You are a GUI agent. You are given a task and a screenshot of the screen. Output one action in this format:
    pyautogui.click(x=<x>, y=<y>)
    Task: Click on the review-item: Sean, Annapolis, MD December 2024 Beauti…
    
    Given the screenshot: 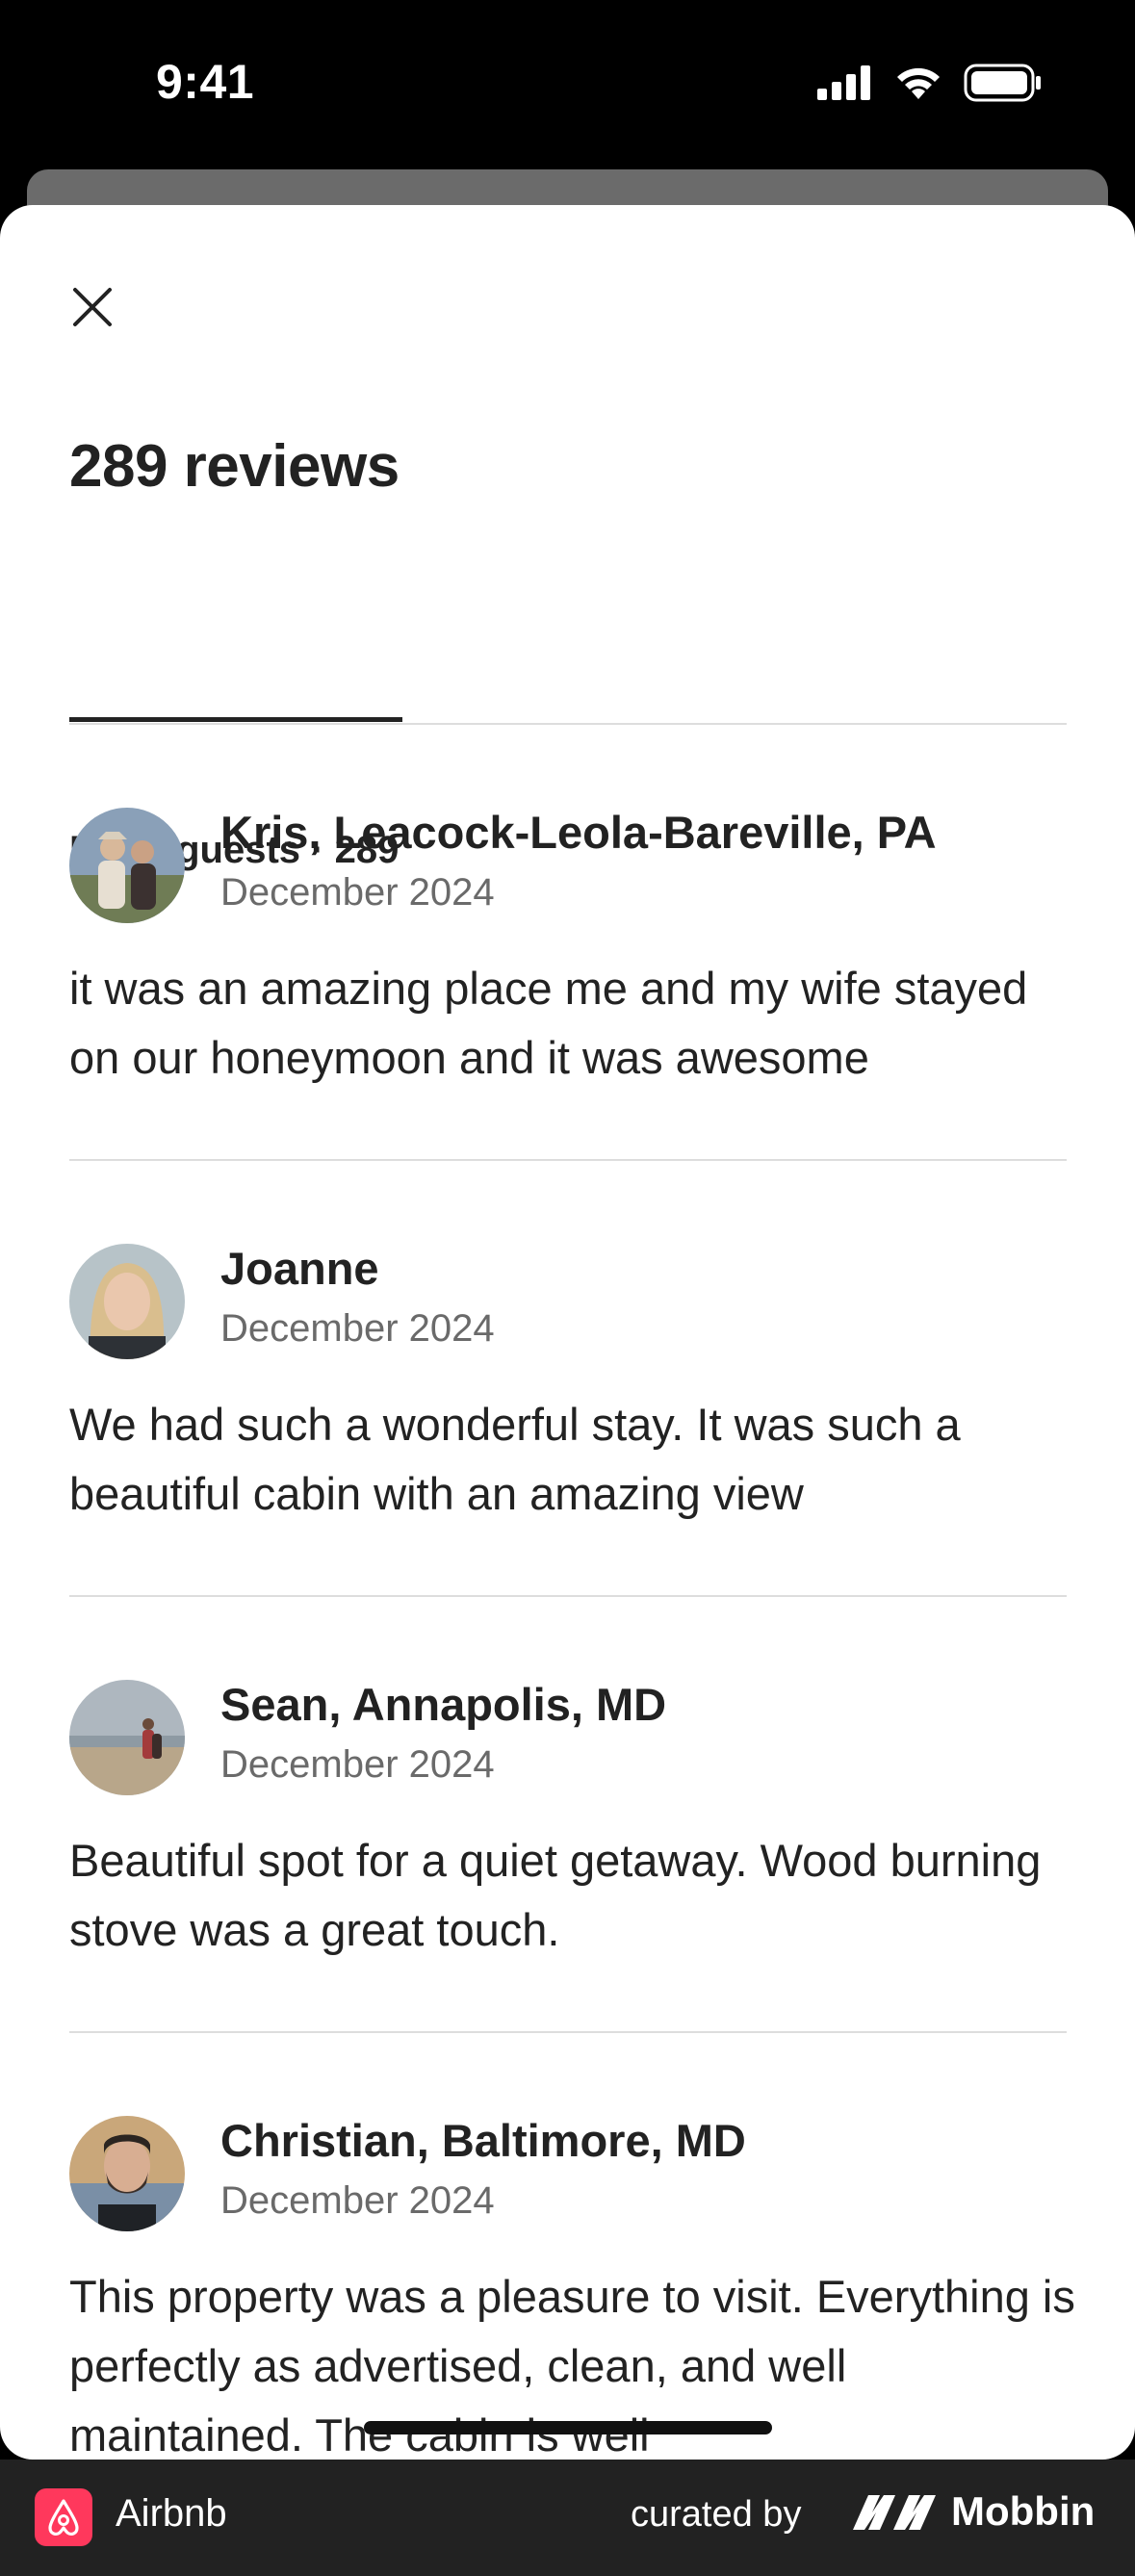 What is the action you would take?
    pyautogui.click(x=568, y=1815)
    